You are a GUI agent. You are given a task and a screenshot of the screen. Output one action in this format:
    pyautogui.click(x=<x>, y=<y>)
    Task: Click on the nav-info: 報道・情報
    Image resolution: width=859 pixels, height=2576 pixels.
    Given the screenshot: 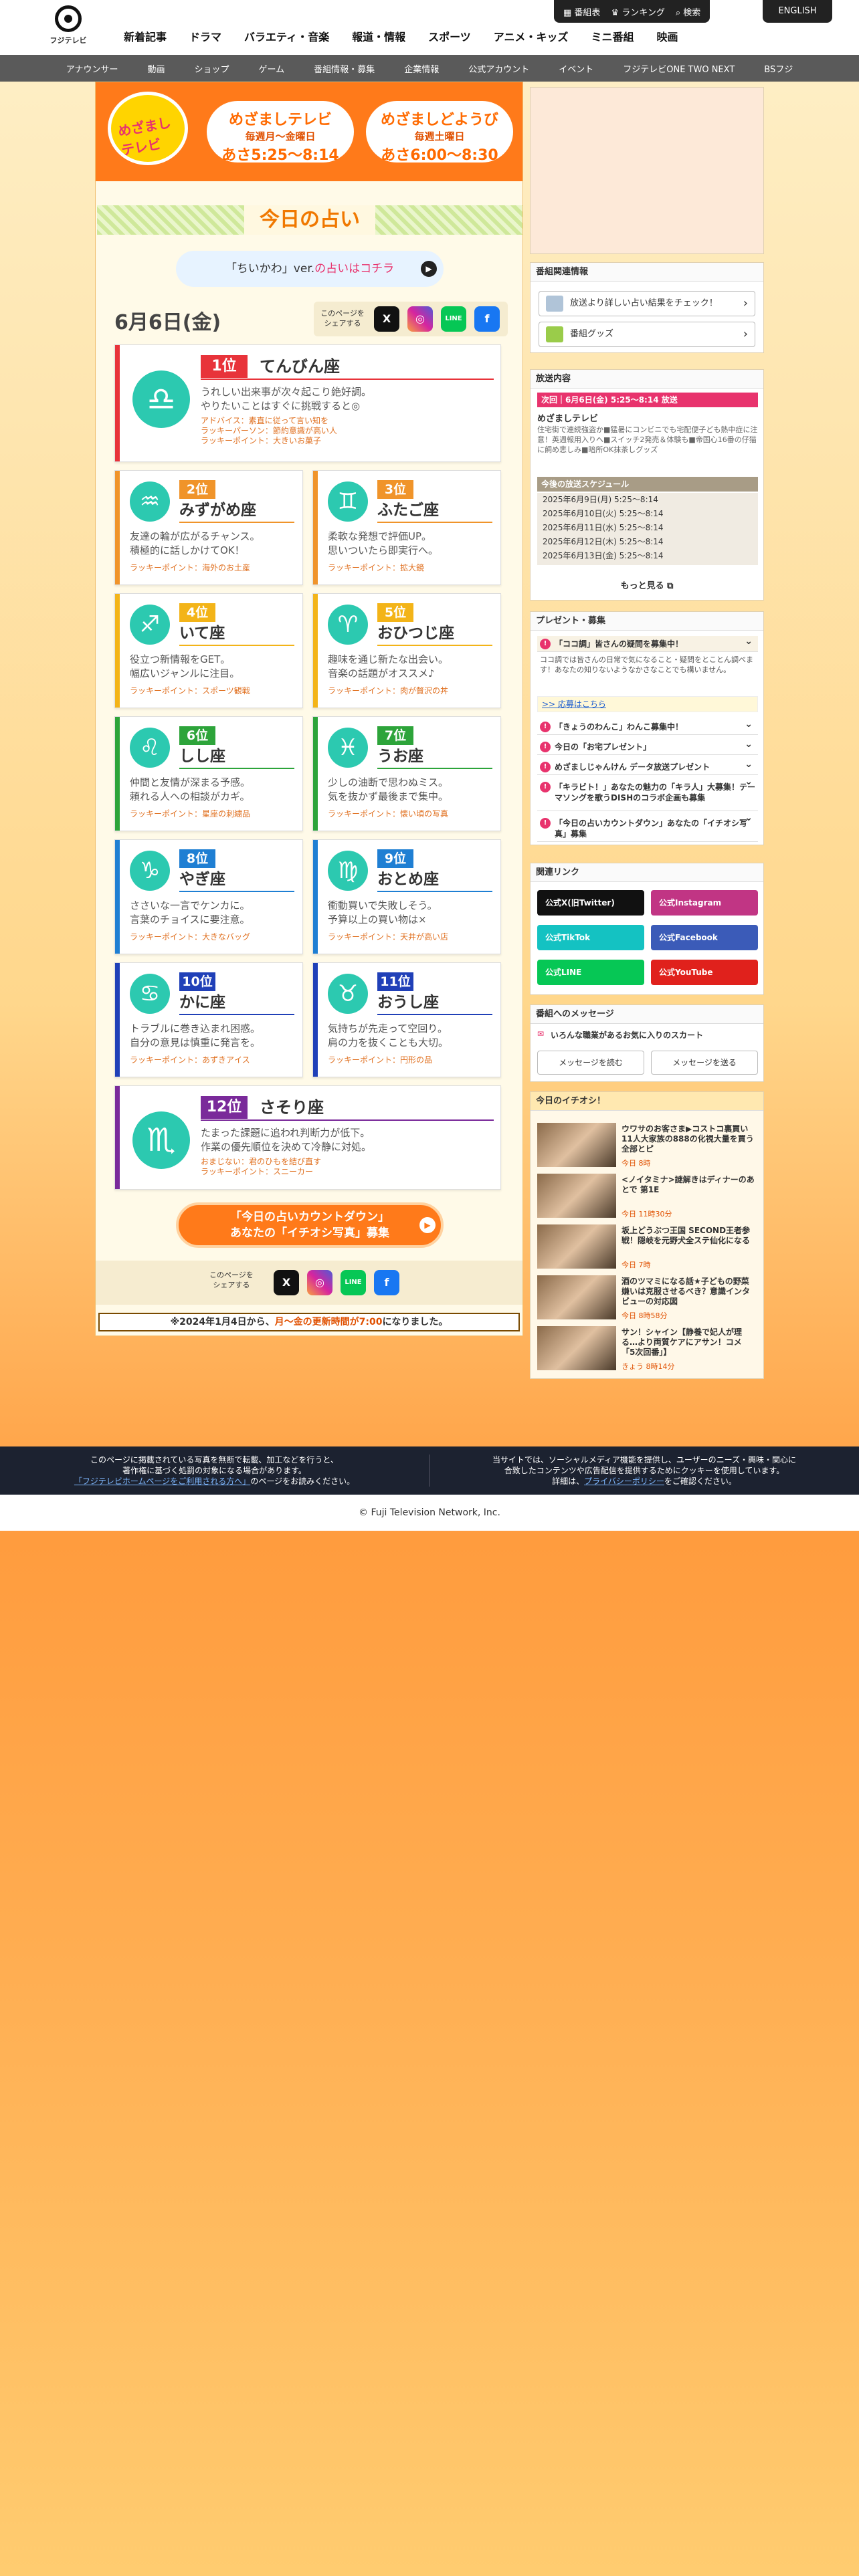 What is the action you would take?
    pyautogui.click(x=379, y=36)
    